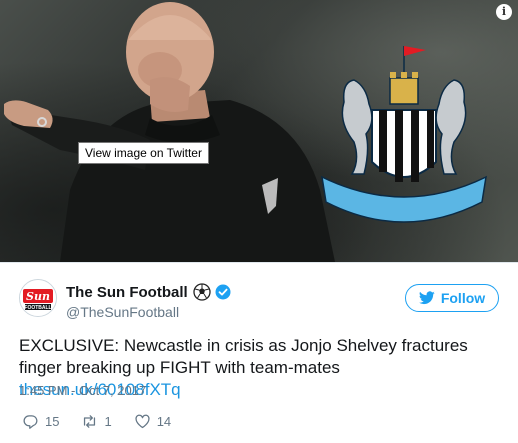  Describe the element at coordinates (82, 390) in the screenshot. I see `tweet-timestamp: 1:45 PM - Oct 7, 2017` at that location.